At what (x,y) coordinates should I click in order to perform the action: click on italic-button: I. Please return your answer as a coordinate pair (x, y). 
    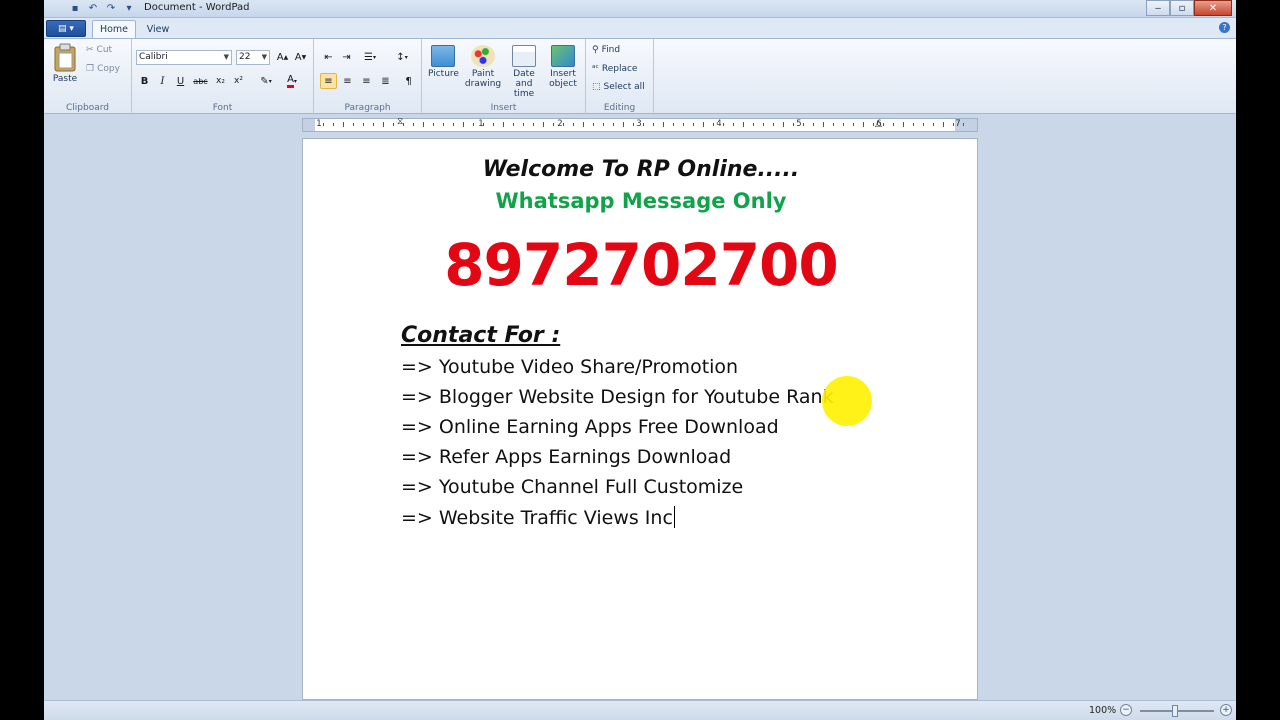
    Looking at the image, I should click on (162, 81).